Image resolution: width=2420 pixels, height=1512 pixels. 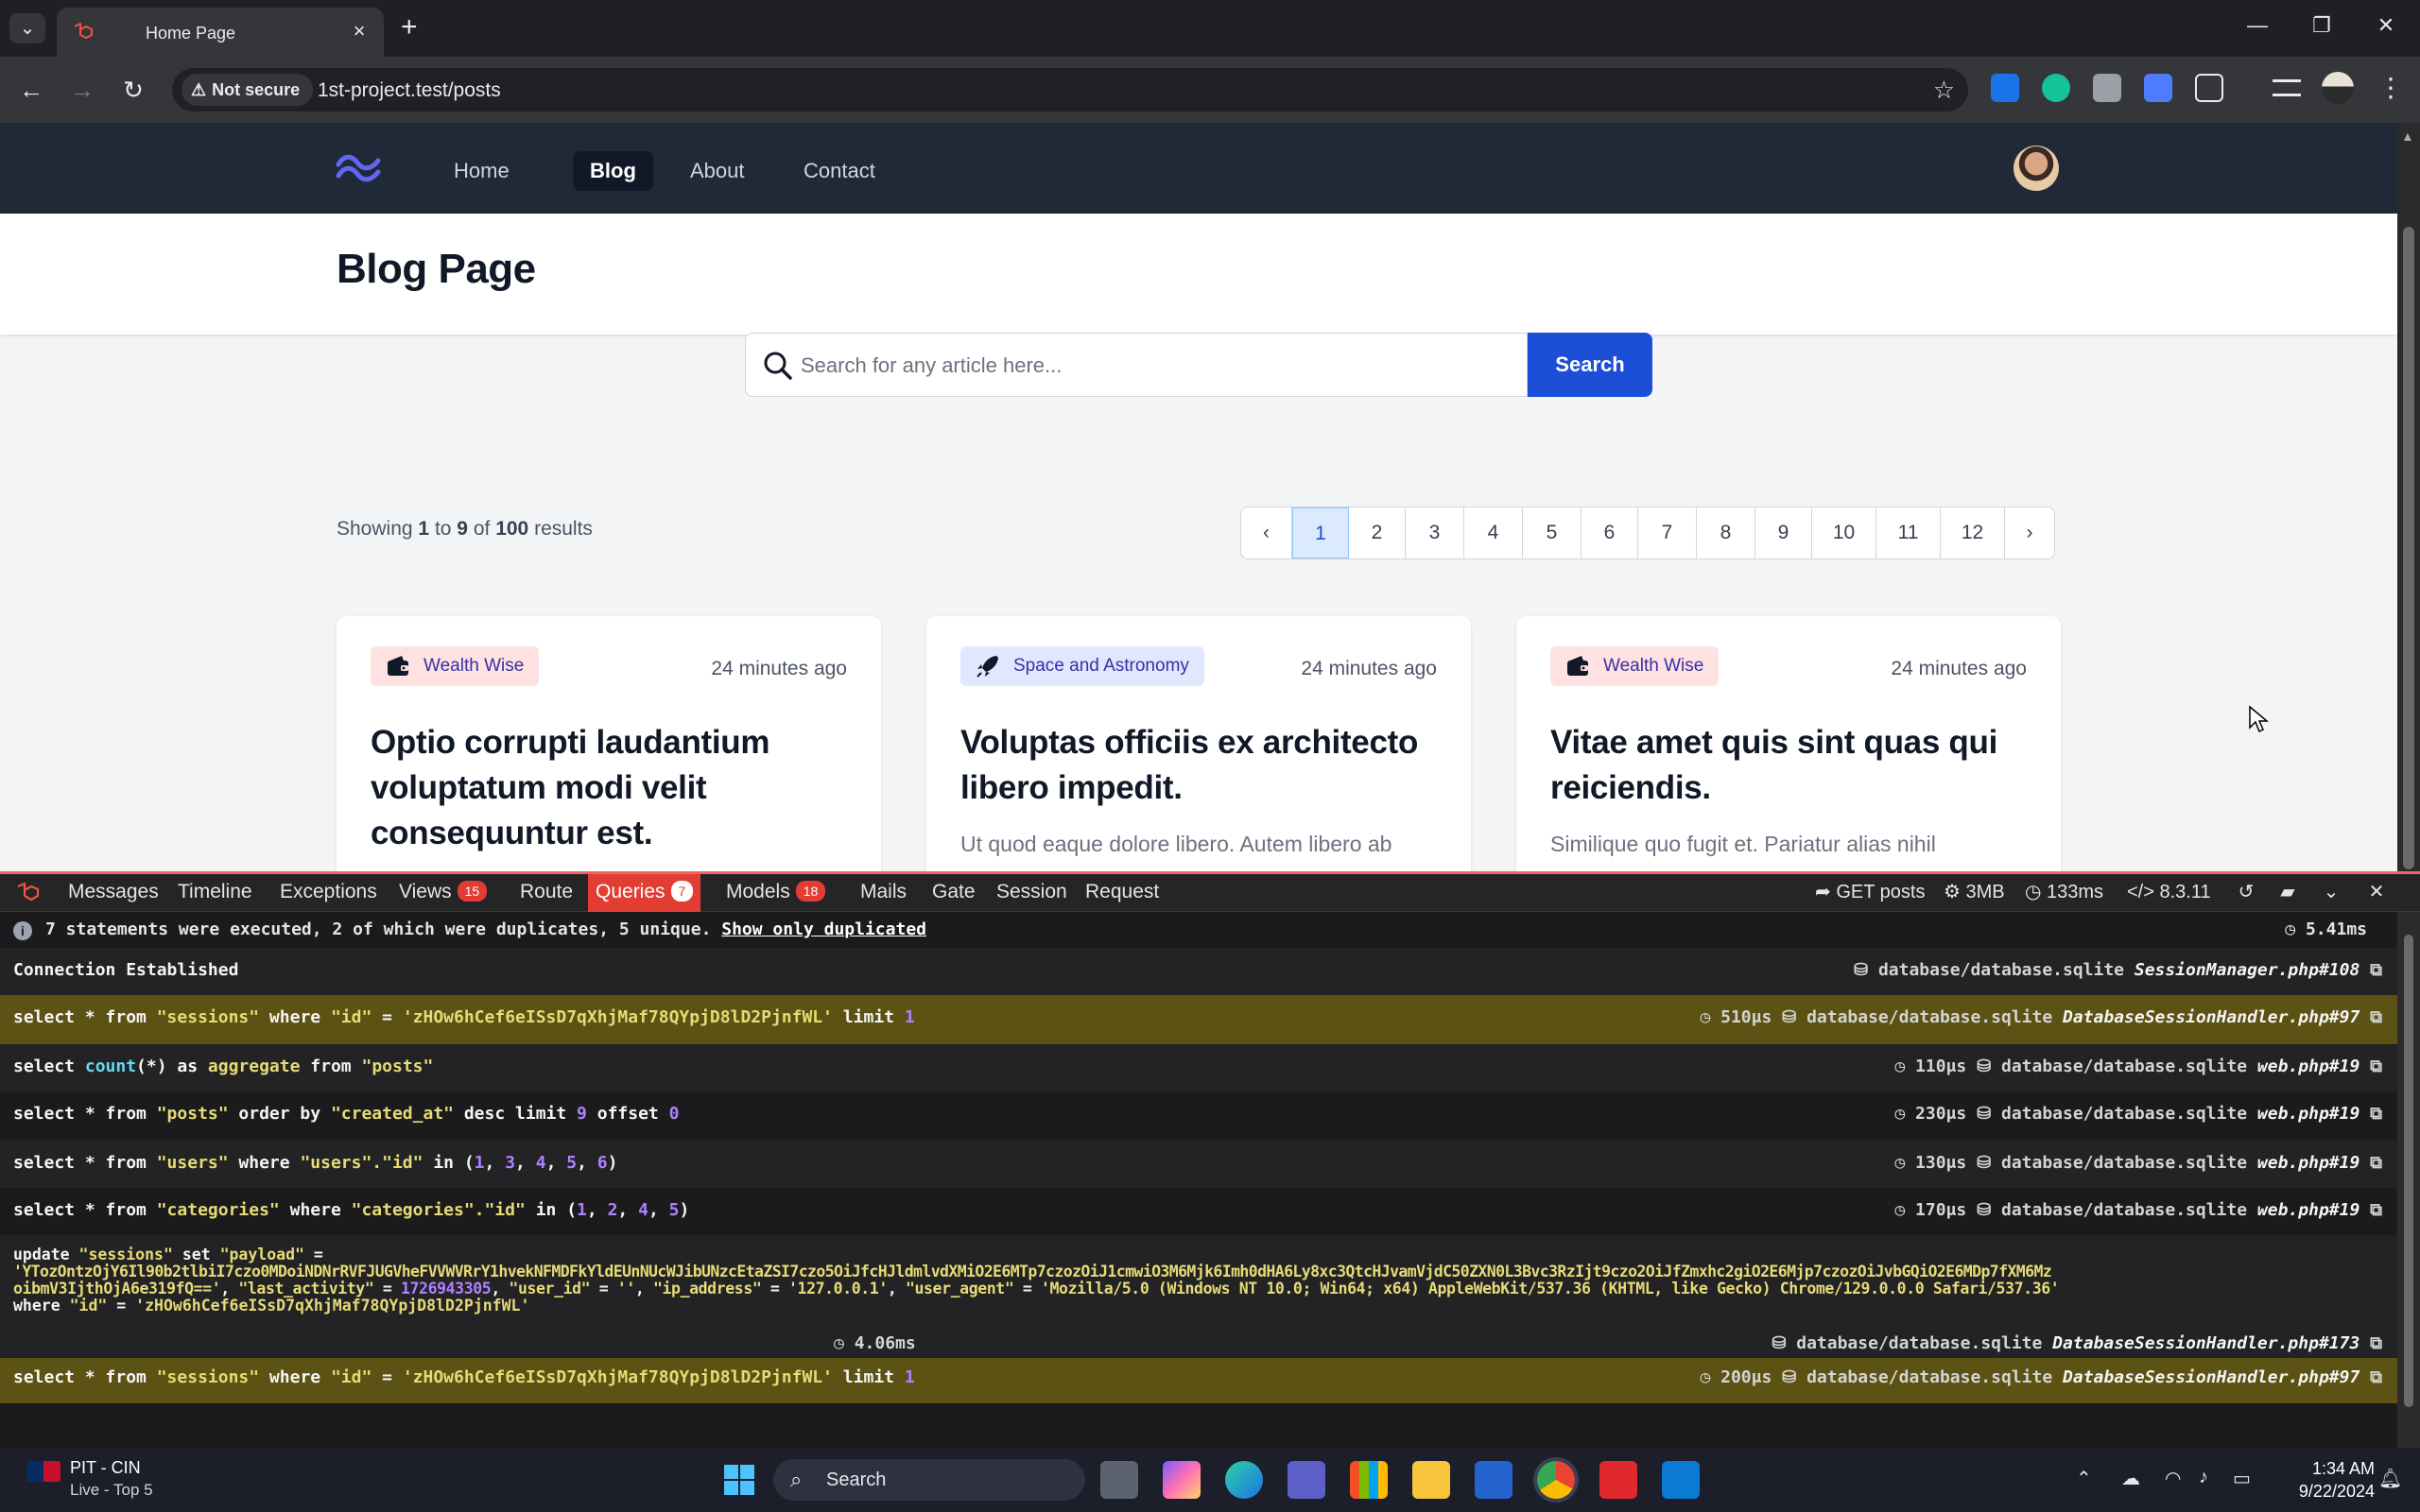 What do you see at coordinates (2390, 1478) in the screenshot?
I see `notification-bell-icon: 🔔︎` at bounding box center [2390, 1478].